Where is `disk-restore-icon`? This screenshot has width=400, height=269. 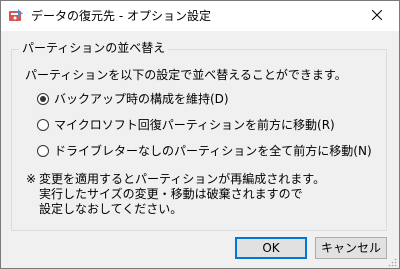 disk-restore-icon is located at coordinates (16, 16).